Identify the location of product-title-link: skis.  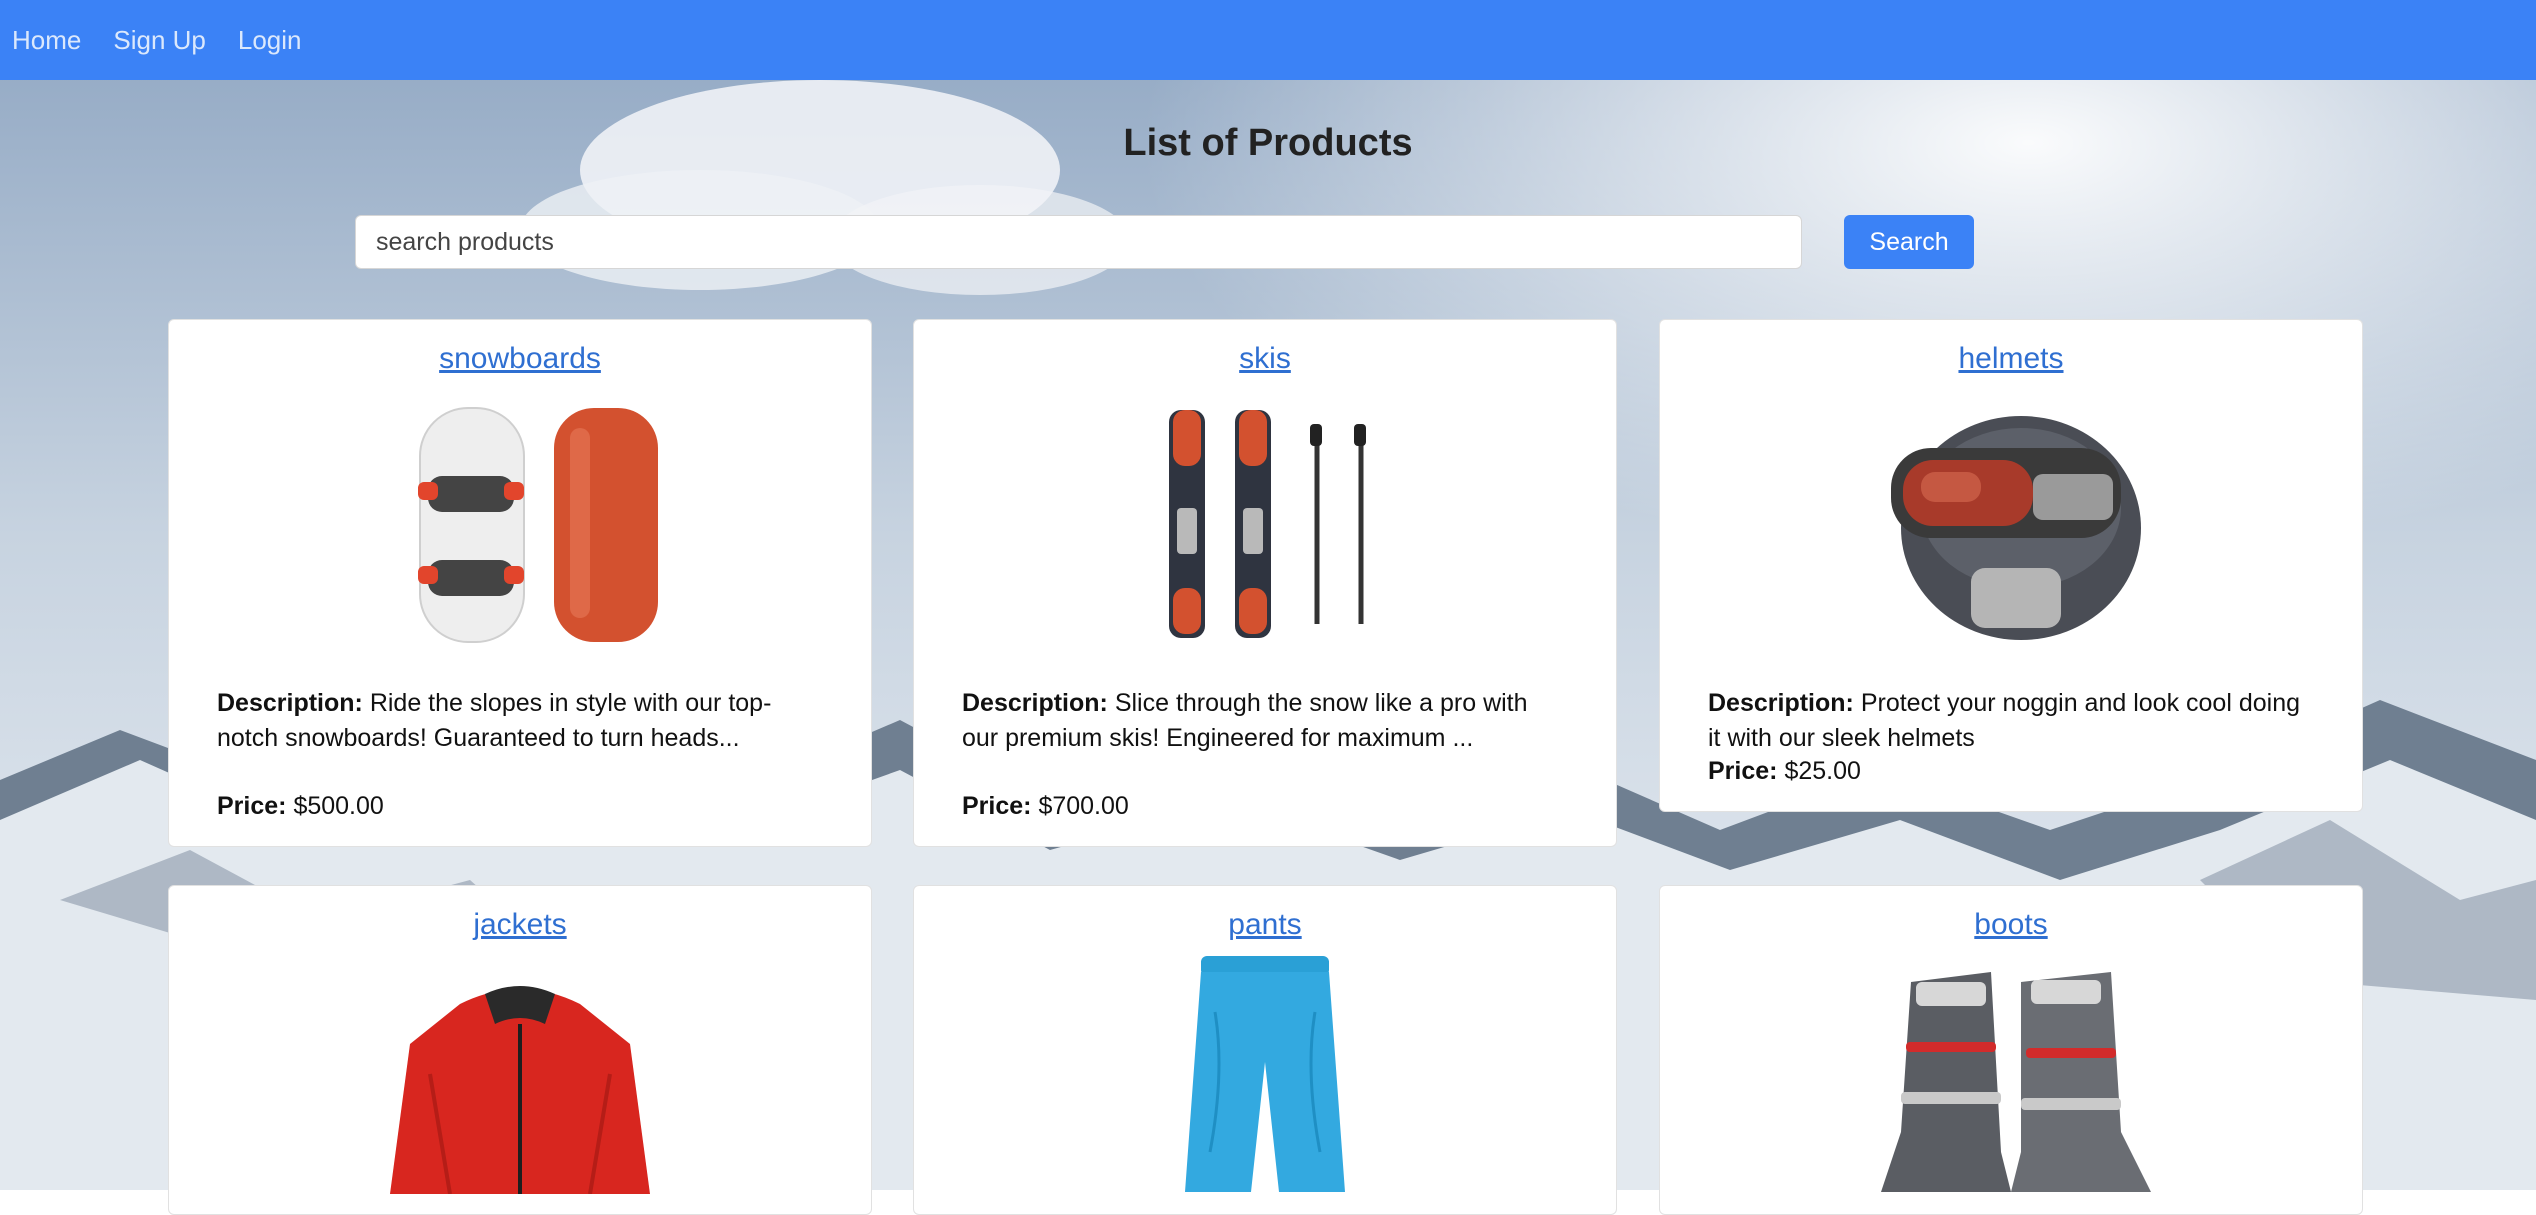
(1265, 359).